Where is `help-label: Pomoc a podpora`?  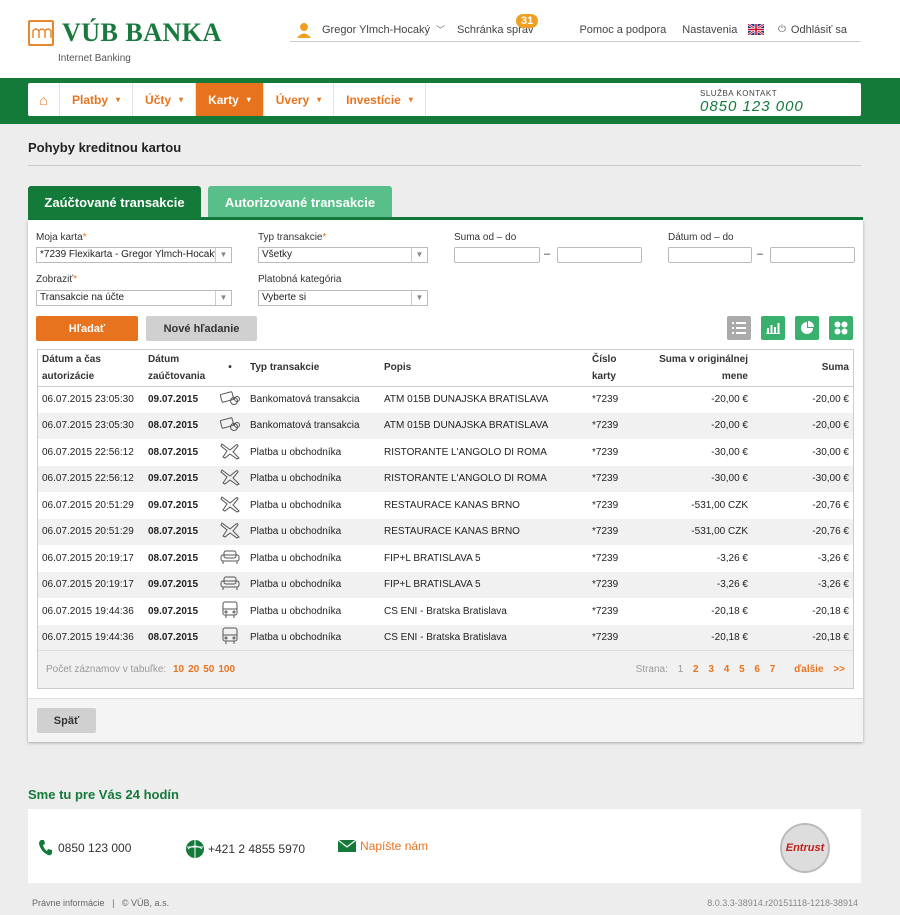 help-label: Pomoc a podpora is located at coordinates (623, 29).